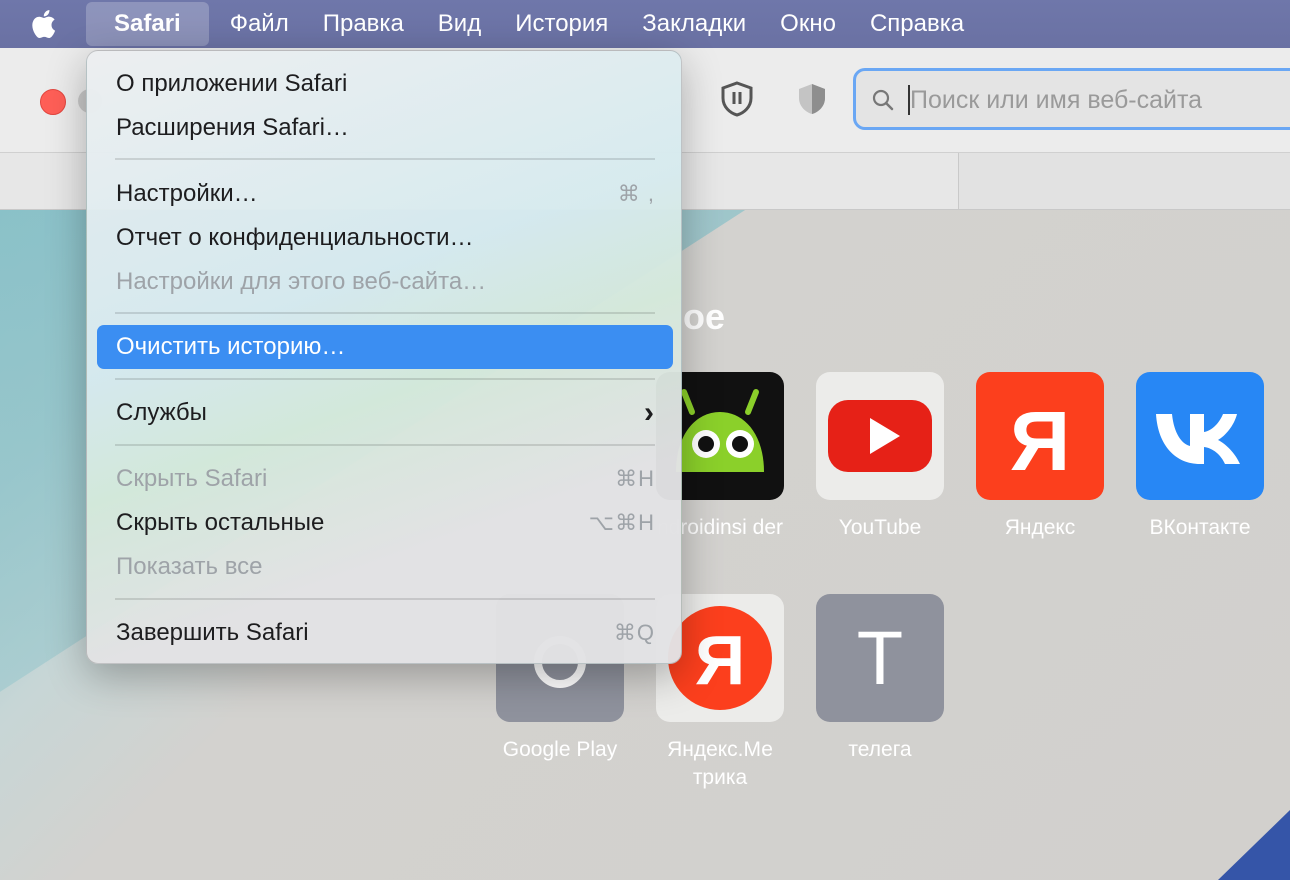 This screenshot has width=1290, height=880. What do you see at coordinates (621, 522) in the screenshot?
I see `menu-shortcut: ⌥⌘H` at bounding box center [621, 522].